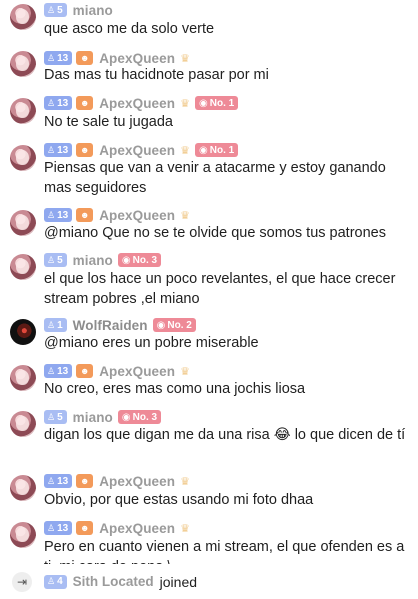  I want to click on level-badge: ♙ 1, so click(55, 325).